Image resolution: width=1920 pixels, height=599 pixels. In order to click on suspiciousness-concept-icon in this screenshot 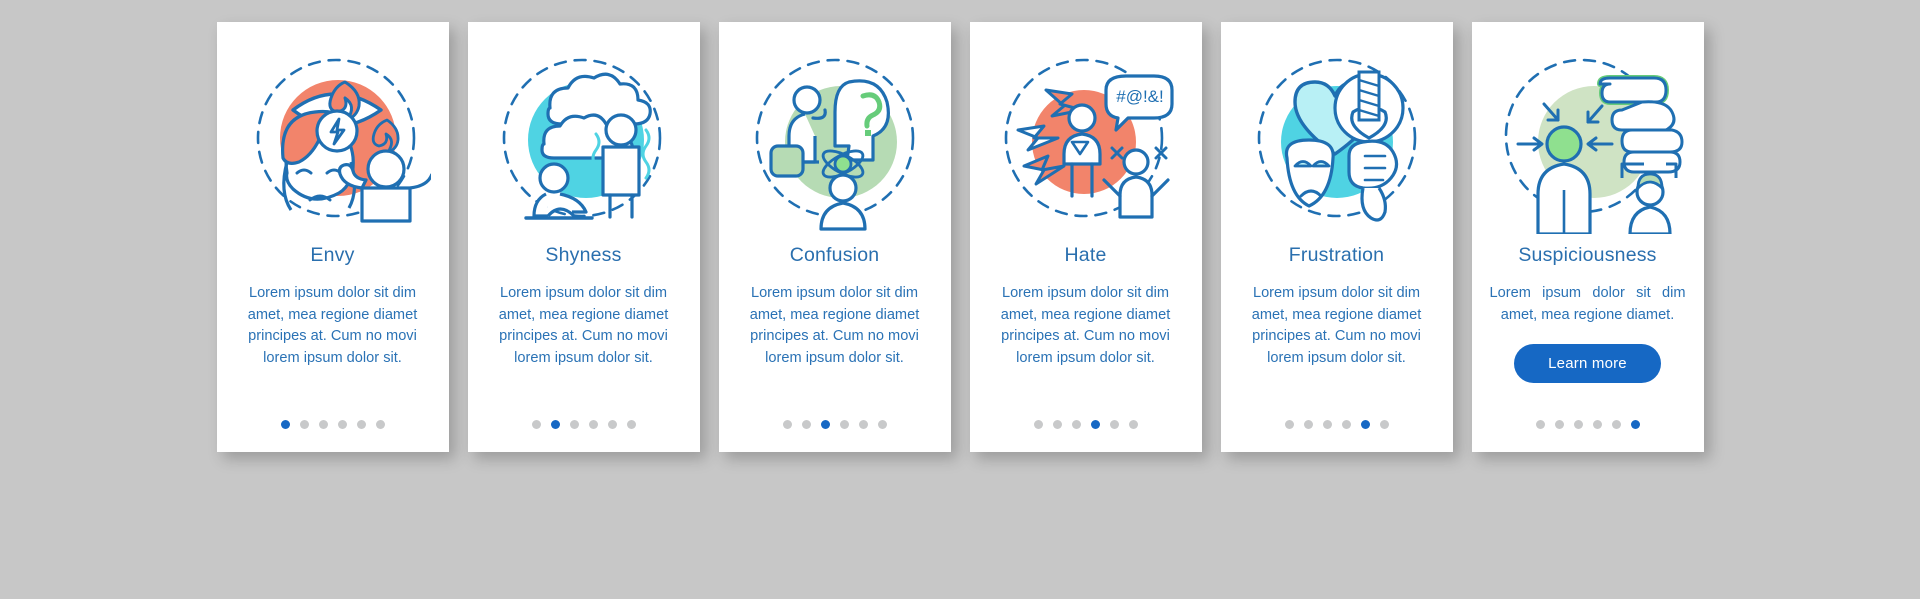, I will do `click(1588, 136)`.